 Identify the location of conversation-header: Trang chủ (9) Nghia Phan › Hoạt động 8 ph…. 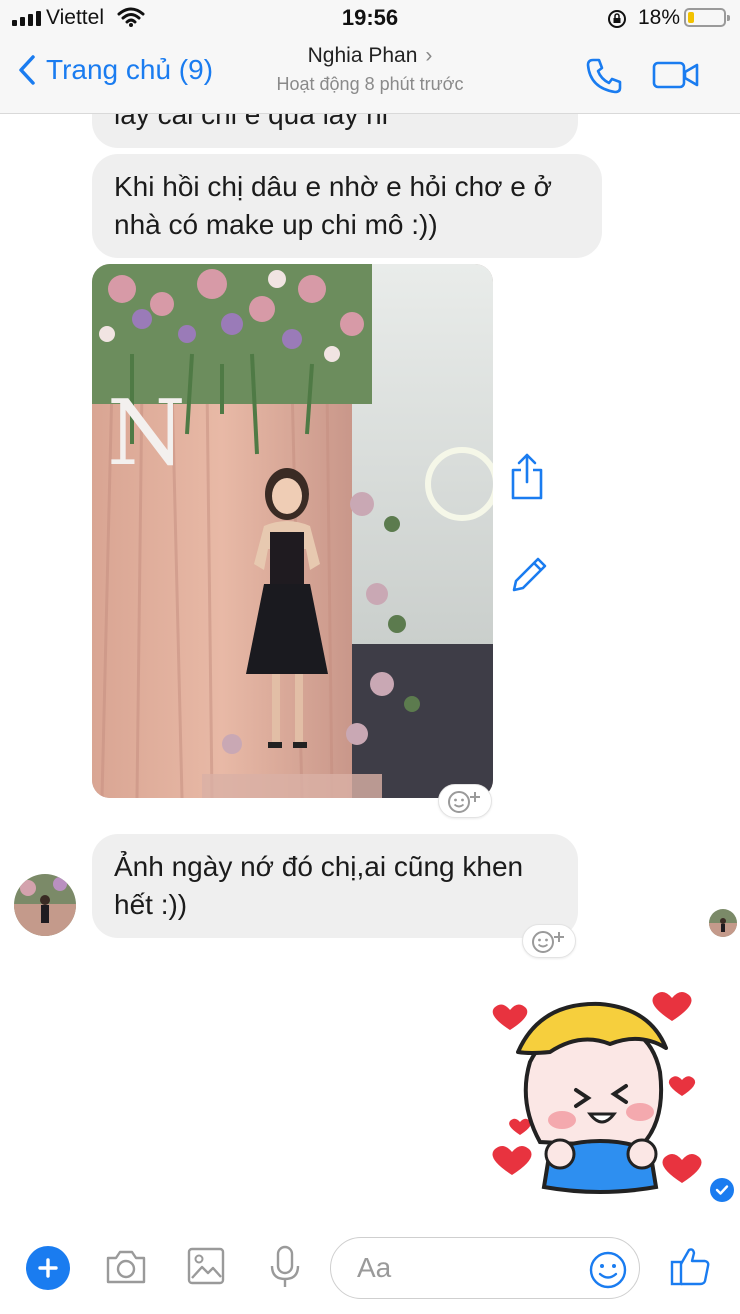
(370, 75).